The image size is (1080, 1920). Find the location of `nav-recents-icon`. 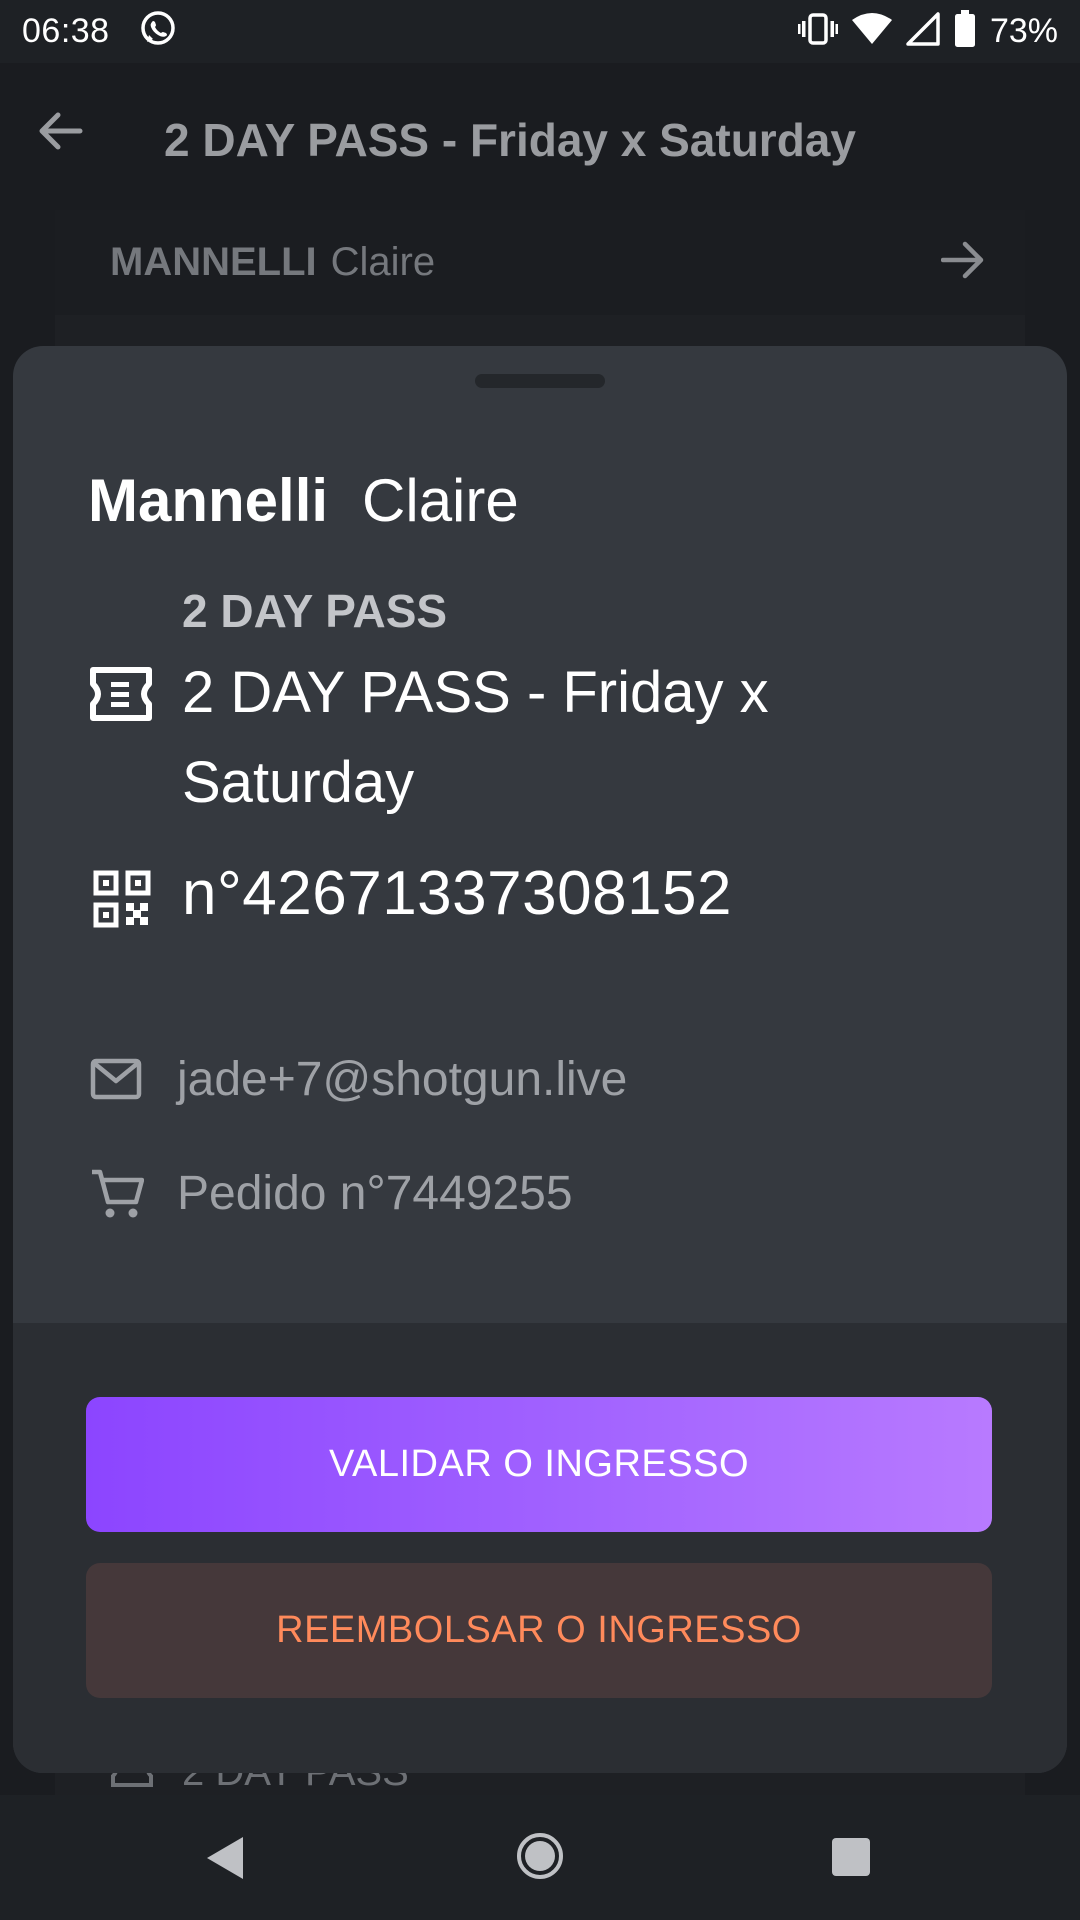

nav-recents-icon is located at coordinates (851, 1859).